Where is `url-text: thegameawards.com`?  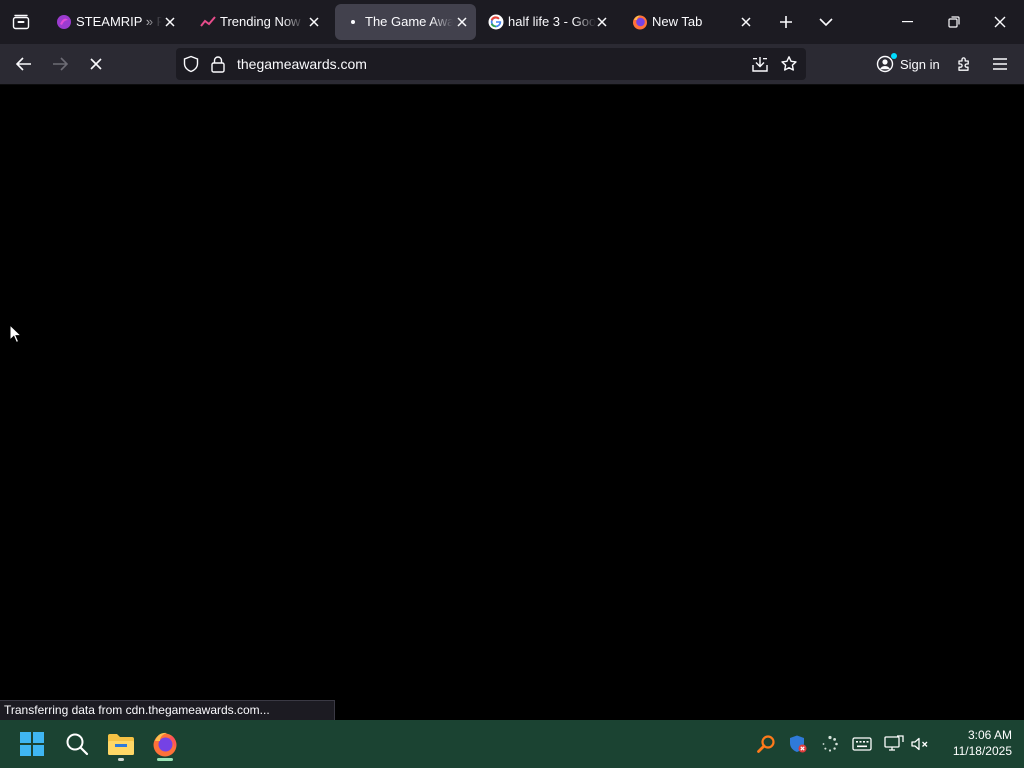
url-text: thegameawards.com is located at coordinates (302, 64).